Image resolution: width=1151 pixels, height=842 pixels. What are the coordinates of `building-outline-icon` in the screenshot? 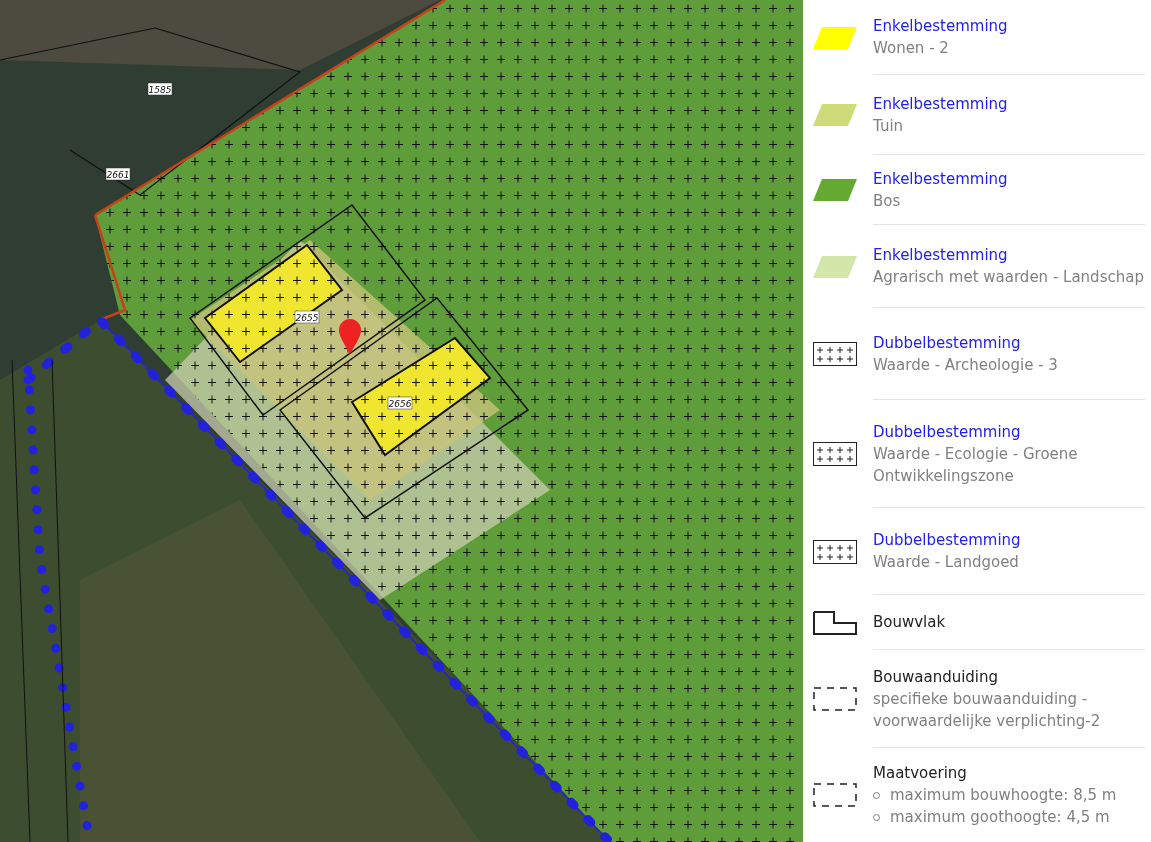 It's located at (835, 622).